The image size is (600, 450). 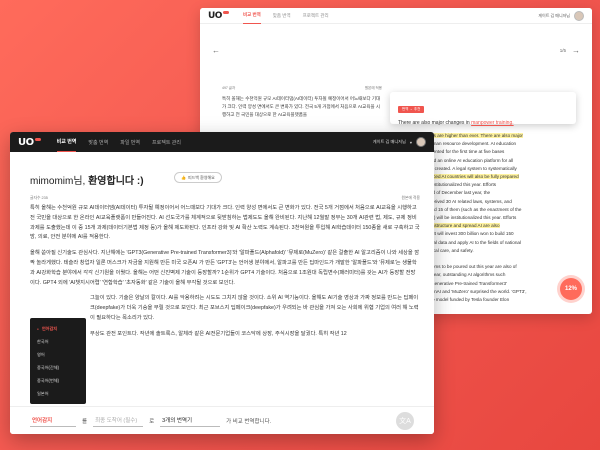 What do you see at coordinates (58, 328) in the screenshot?
I see `lang-option: 언어감지` at bounding box center [58, 328].